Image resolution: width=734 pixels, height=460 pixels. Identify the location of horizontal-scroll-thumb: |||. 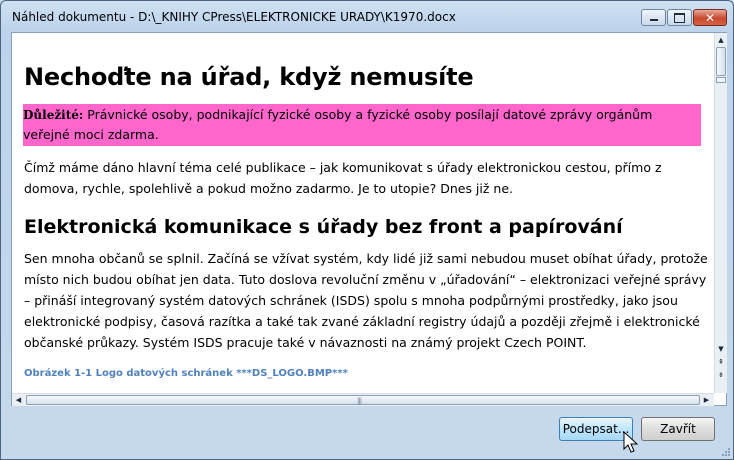
(363, 400).